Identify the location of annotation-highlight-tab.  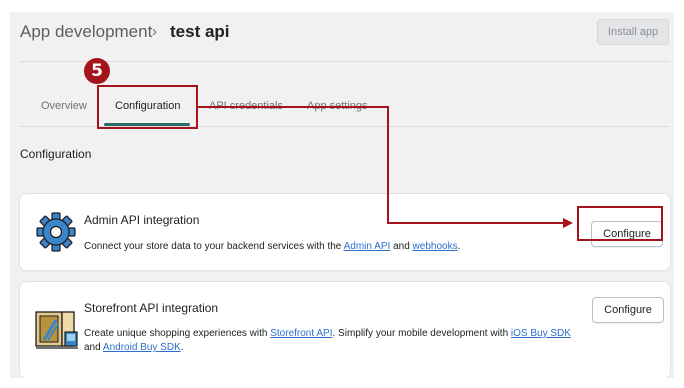
(147, 107).